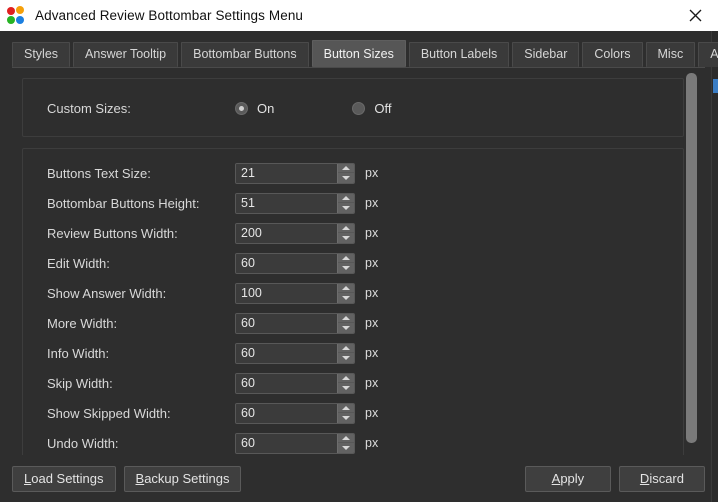 This screenshot has height=502, width=718. I want to click on spinbox-info-width: 60, so click(295, 353).